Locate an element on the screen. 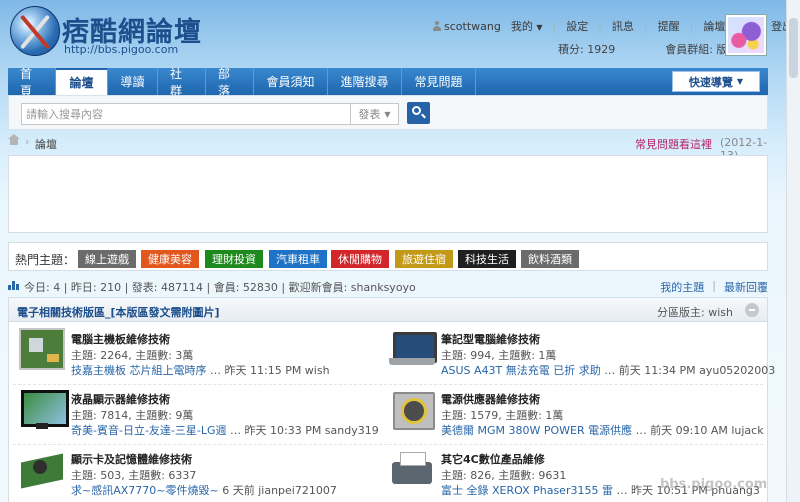 This screenshot has width=800, height=502. hot-tag: 健康美容 is located at coordinates (170, 259).